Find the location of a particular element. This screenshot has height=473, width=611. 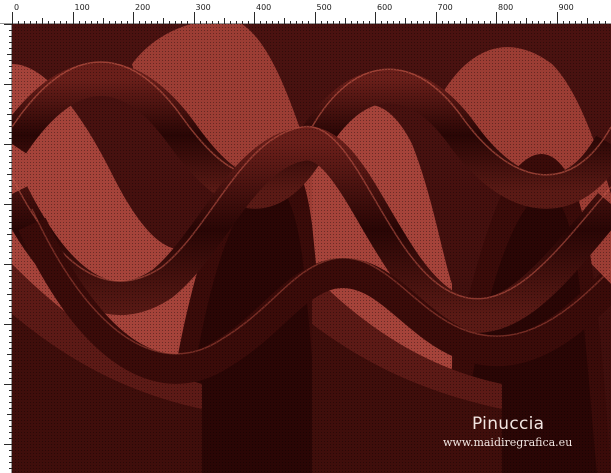

ruler-label: 200 is located at coordinates (143, 7).